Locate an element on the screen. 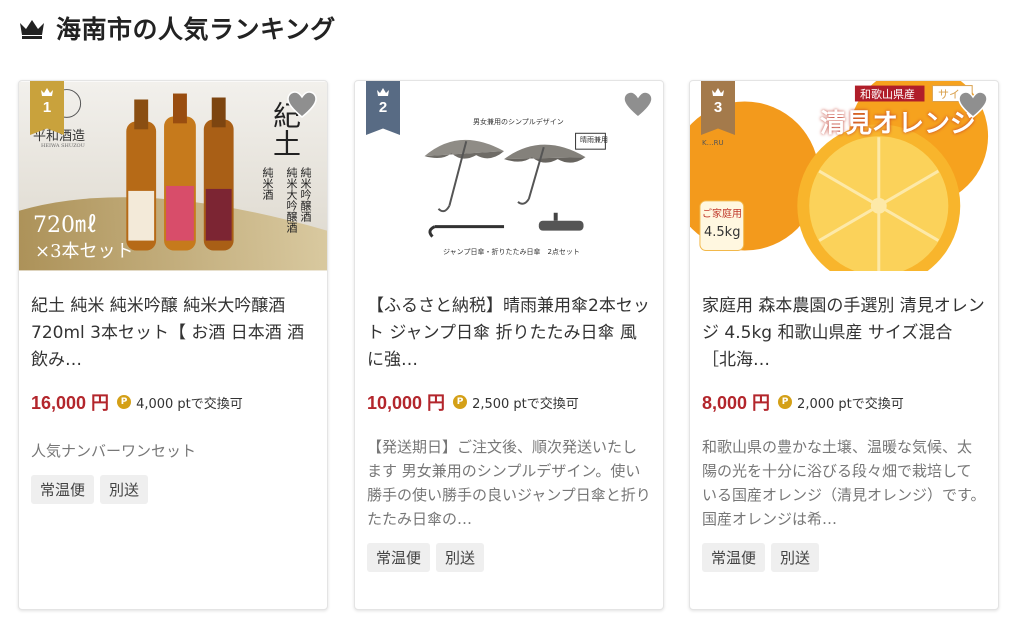 The height and width of the screenshot is (621, 1024). label-col1: 純米吟醸酒 is located at coordinates (305, 194).